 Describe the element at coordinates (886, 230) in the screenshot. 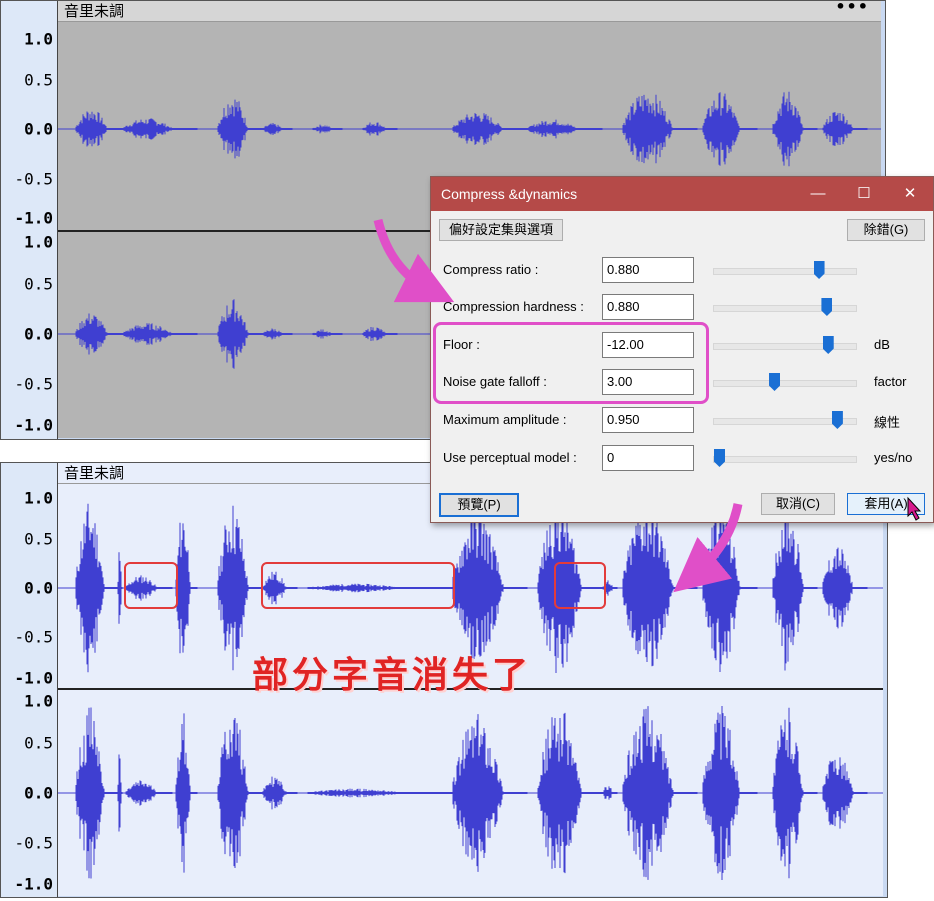

I see `debug-button: 除錯(G)` at that location.